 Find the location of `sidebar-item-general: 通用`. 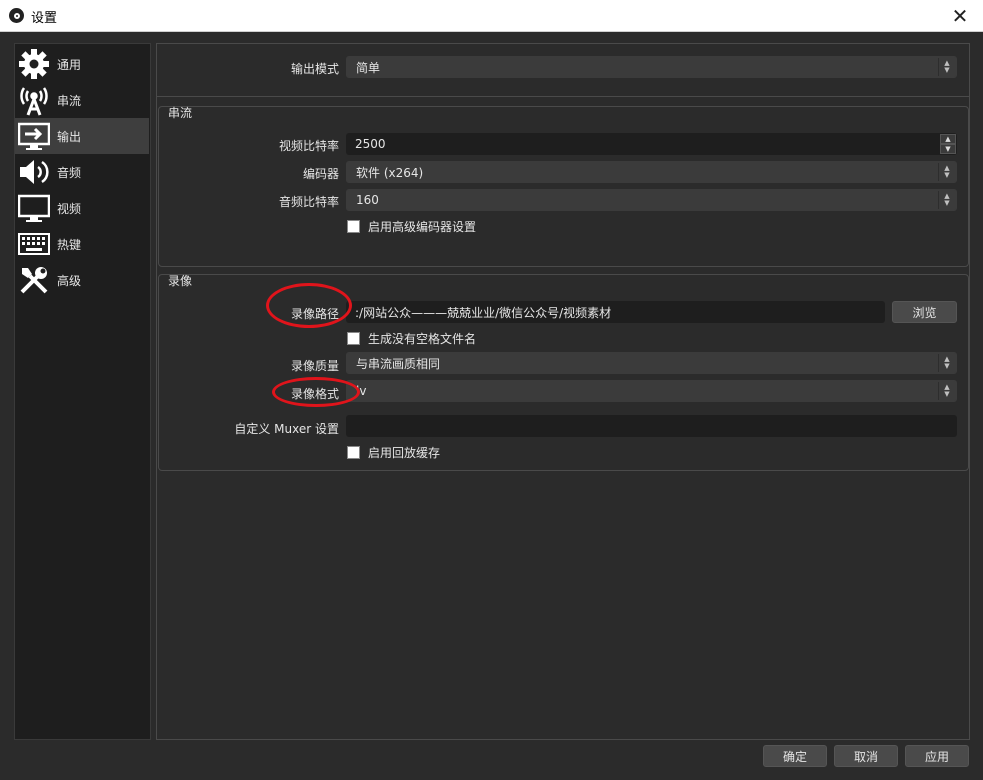

sidebar-item-general: 通用 is located at coordinates (82, 64).